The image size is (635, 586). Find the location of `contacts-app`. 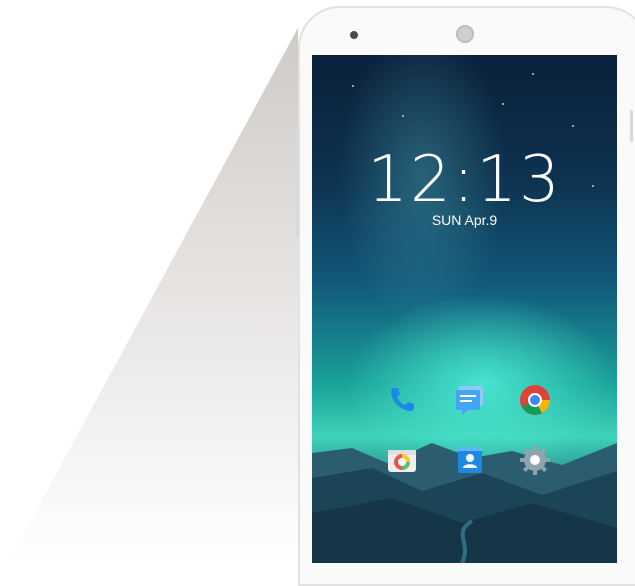

contacts-app is located at coordinates (470, 460).